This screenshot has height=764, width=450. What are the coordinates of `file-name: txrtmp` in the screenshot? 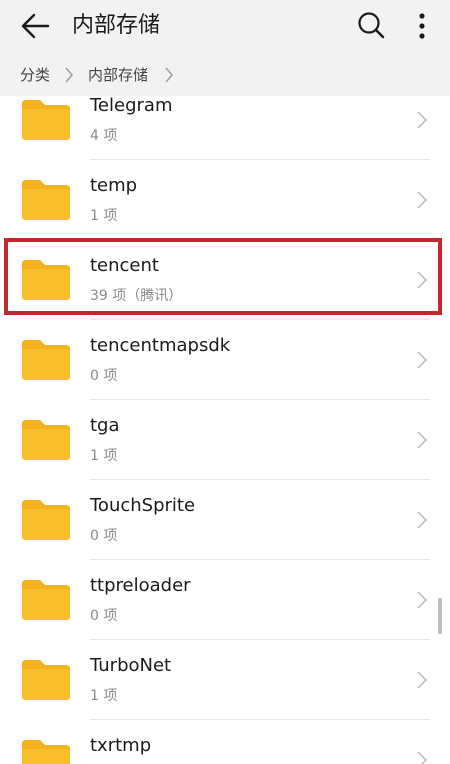 It's located at (121, 745).